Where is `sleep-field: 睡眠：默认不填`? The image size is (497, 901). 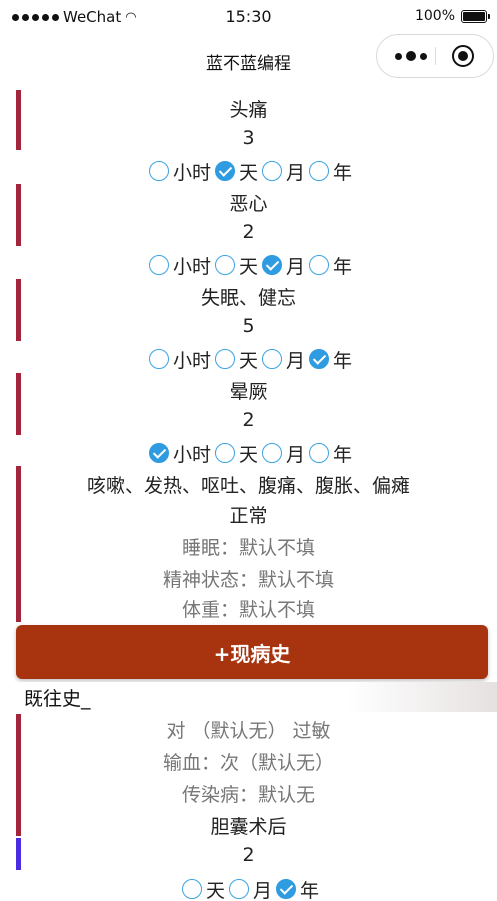
sleep-field: 睡眠：默认不填 is located at coordinates (248, 546).